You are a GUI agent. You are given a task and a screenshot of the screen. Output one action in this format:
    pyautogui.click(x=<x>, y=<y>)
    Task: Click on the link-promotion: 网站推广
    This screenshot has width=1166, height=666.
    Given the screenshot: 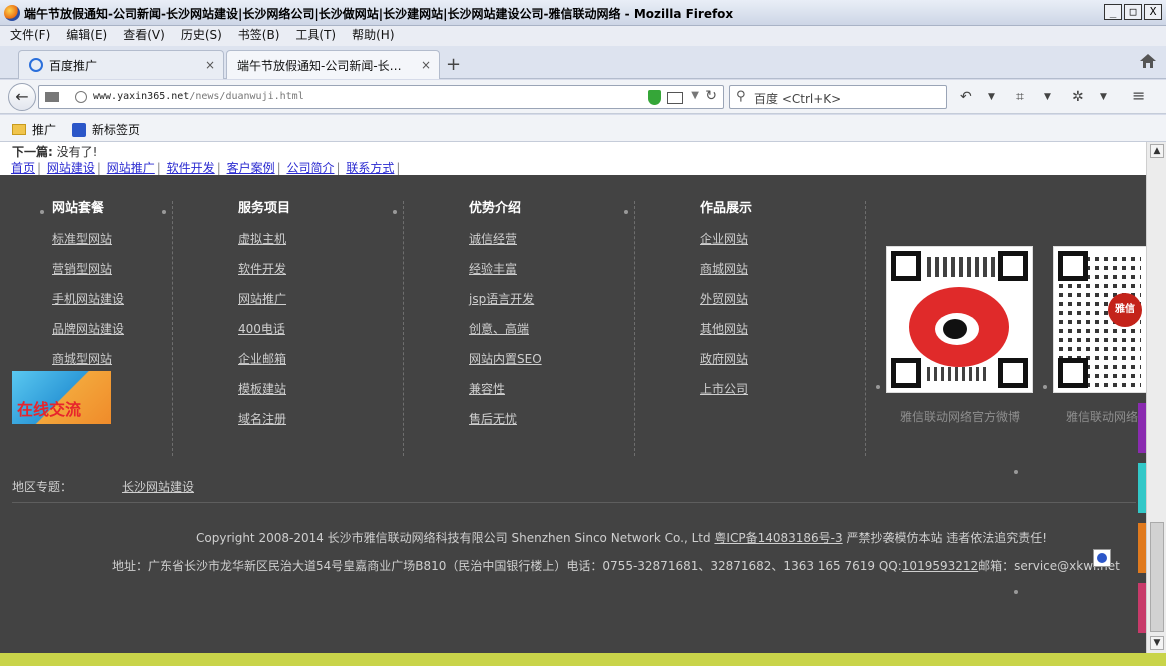 What is the action you would take?
    pyautogui.click(x=131, y=168)
    